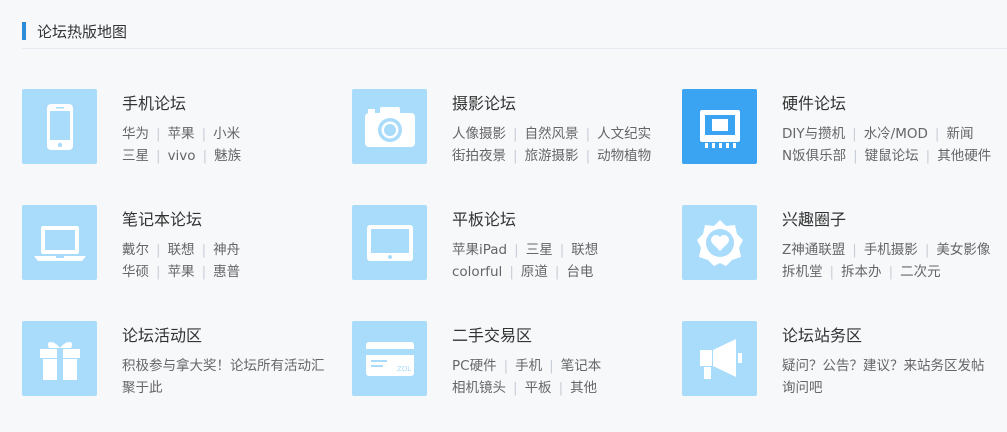  I want to click on sub-forum-link: 旅游摄影, so click(552, 156).